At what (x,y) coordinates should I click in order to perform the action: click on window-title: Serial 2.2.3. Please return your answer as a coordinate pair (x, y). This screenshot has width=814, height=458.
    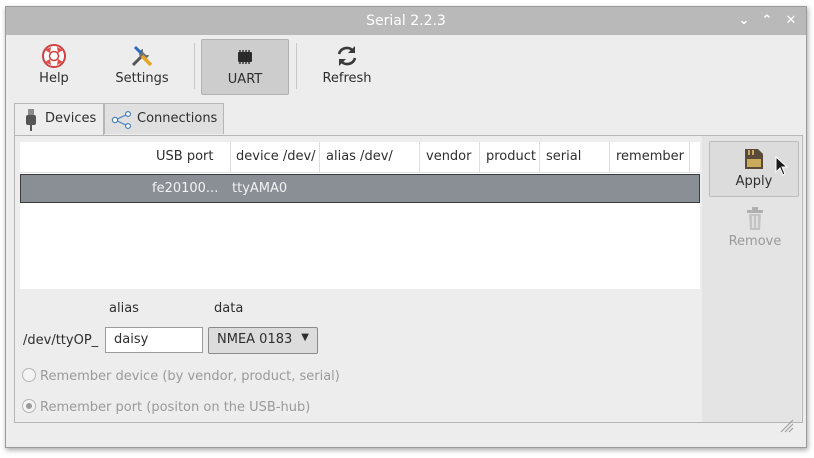
    Looking at the image, I should click on (406, 21).